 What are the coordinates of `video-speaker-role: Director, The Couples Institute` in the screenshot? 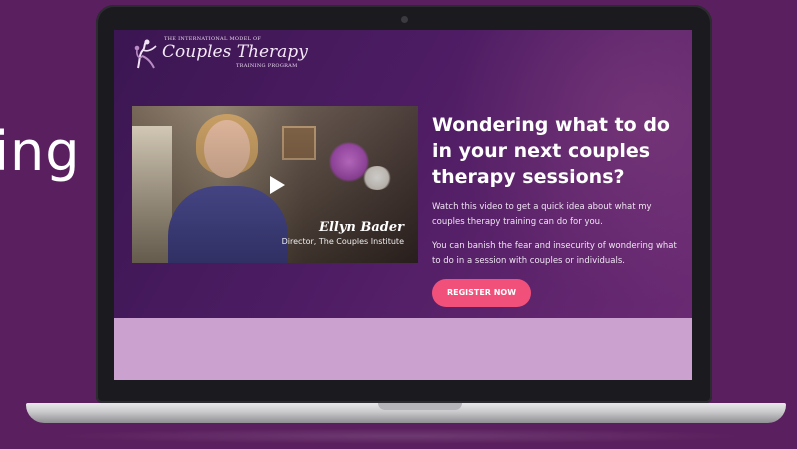 It's located at (342, 241).